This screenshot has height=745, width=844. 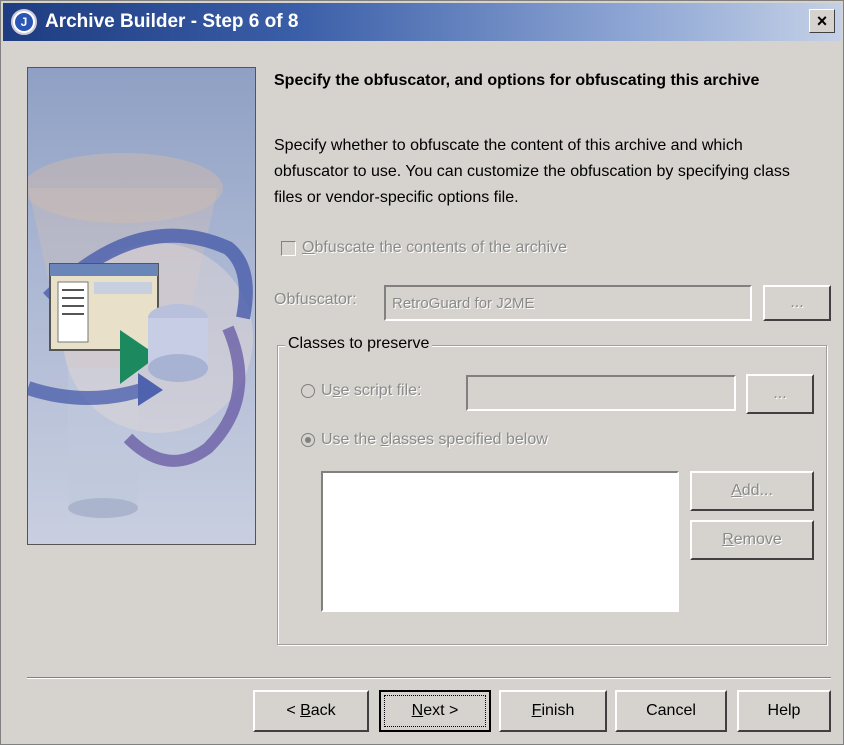 What do you see at coordinates (371, 390) in the screenshot?
I see `script-file-radio-label: Use script file:` at bounding box center [371, 390].